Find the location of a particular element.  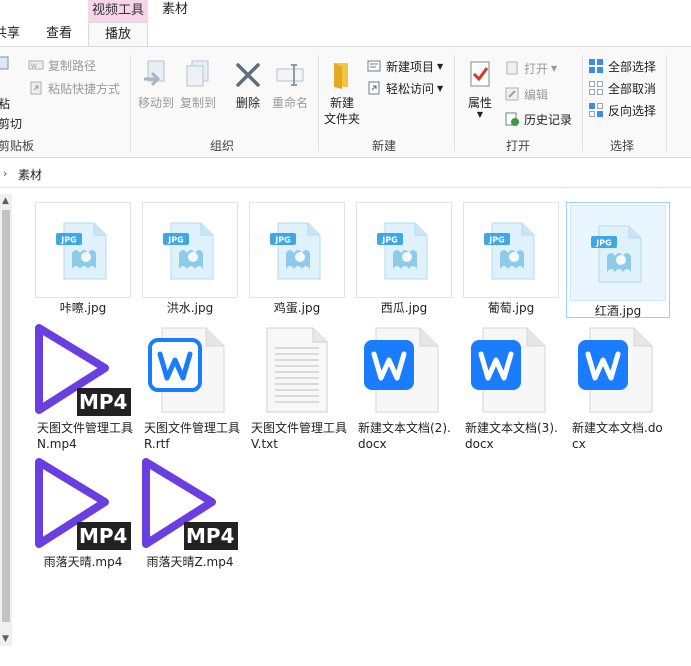

delete-x-icon is located at coordinates (248, 75).